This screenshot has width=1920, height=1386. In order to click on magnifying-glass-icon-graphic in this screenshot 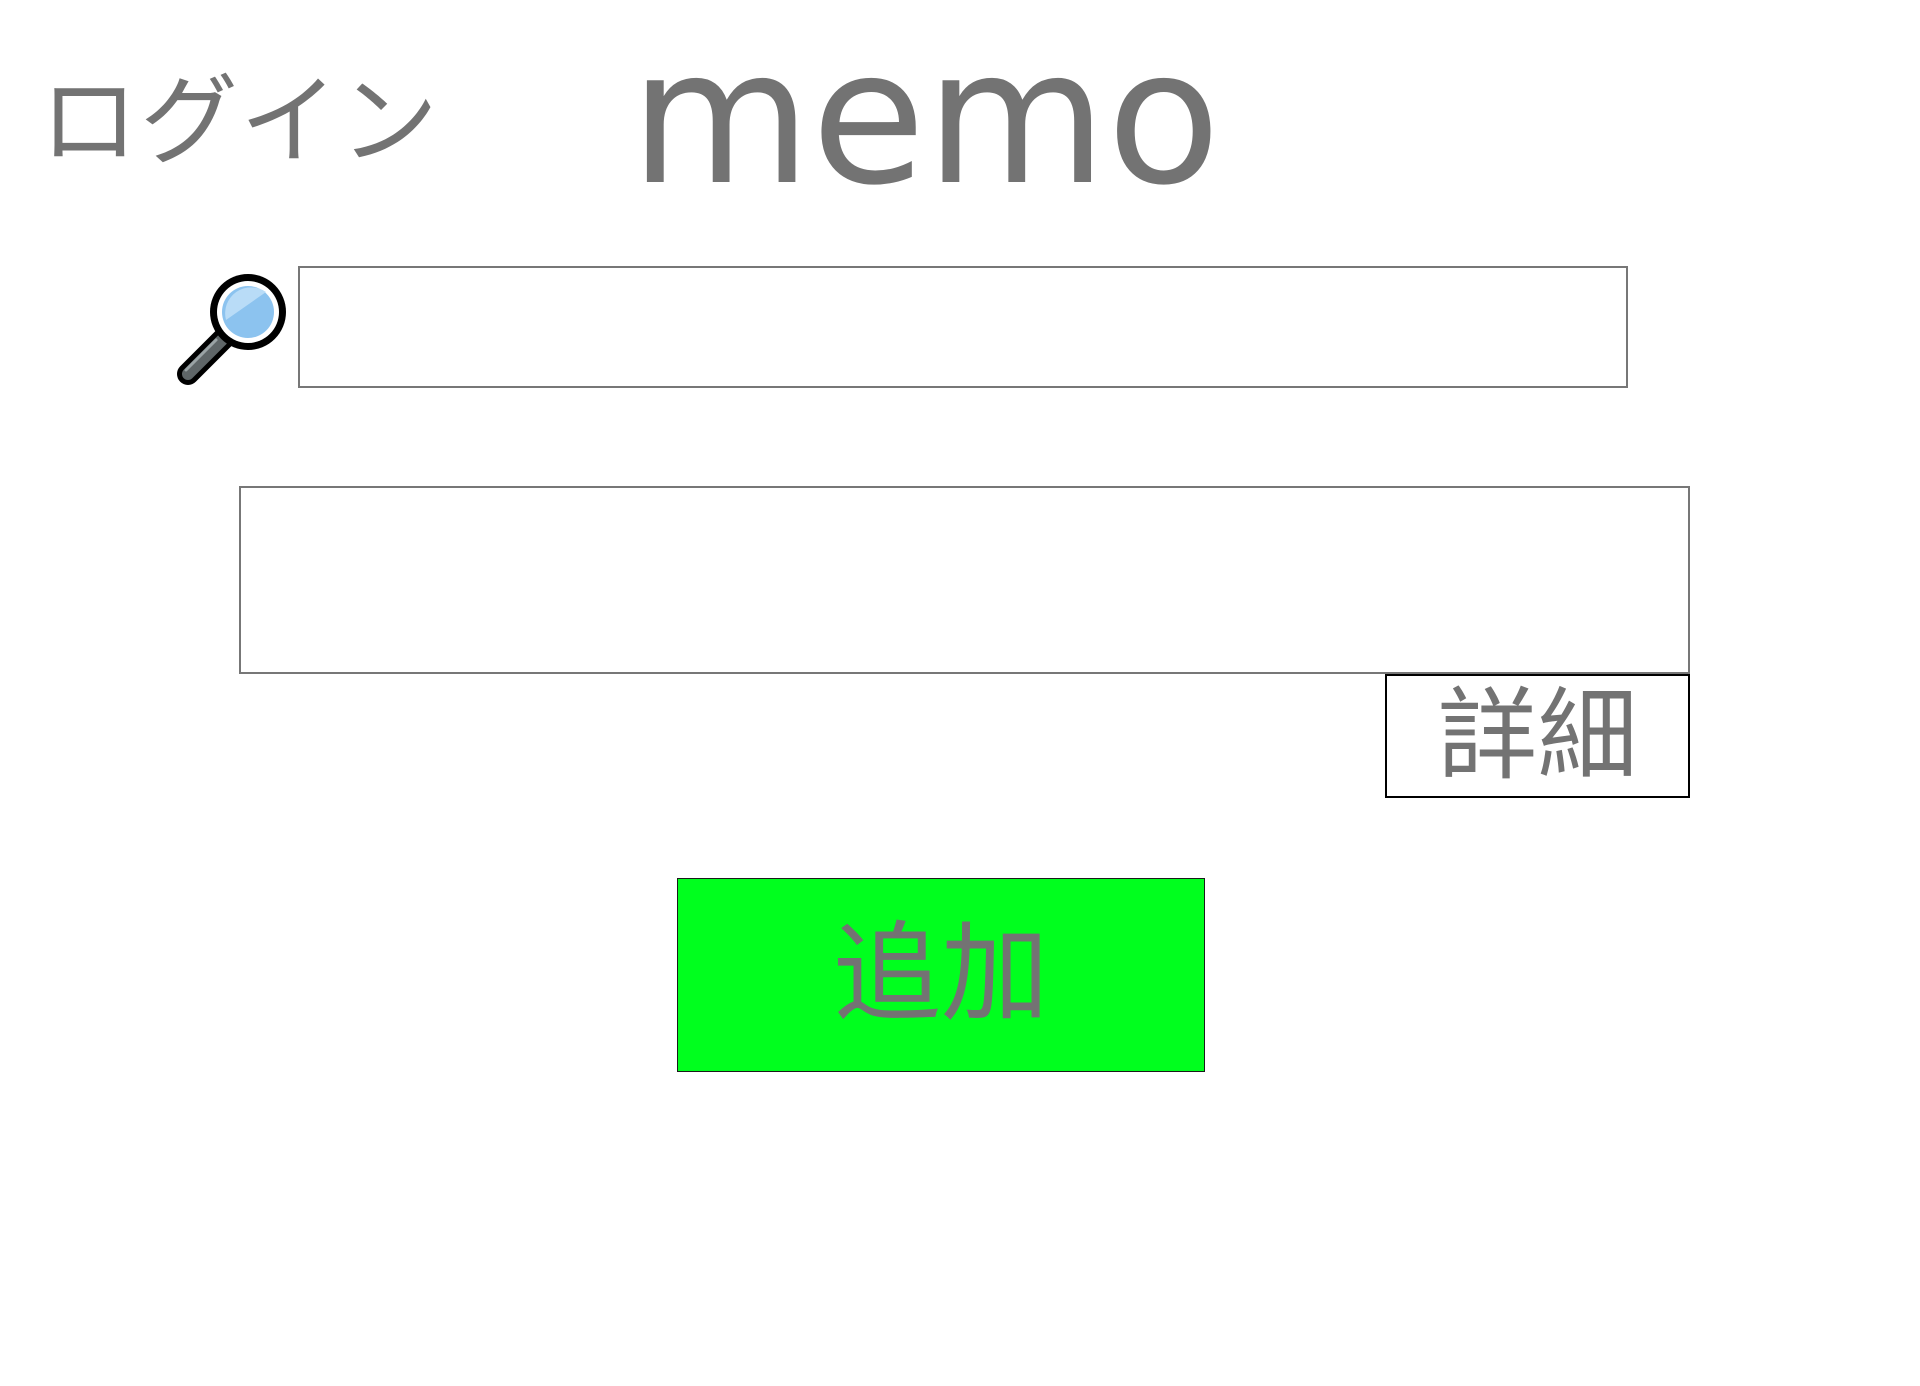, I will do `click(231, 329)`.